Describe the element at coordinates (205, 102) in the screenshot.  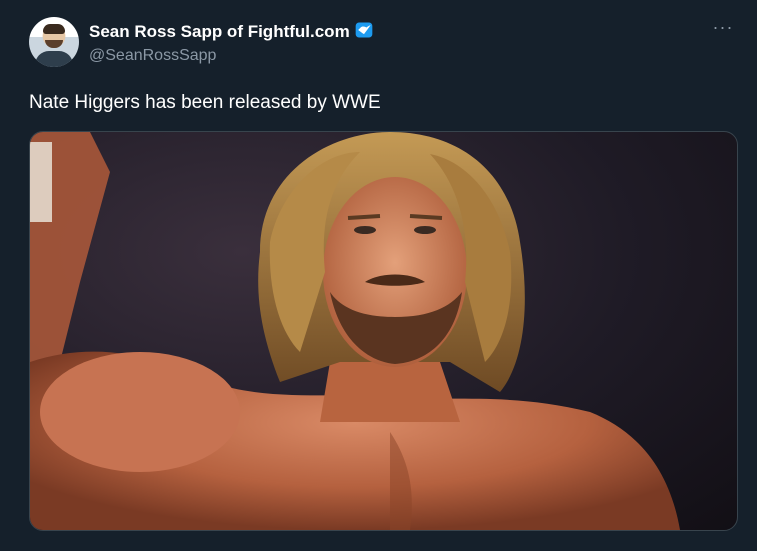
I see `tweet-text: Nate Higgers has been released by WWE` at that location.